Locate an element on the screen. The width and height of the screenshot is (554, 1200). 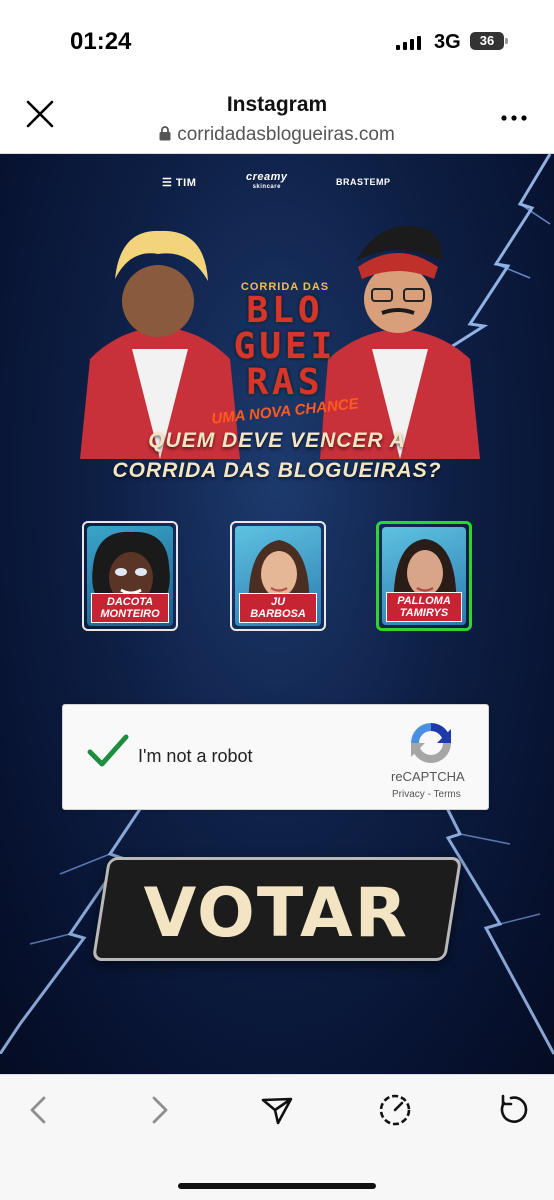
candidate-last-name: TAMIRYS is located at coordinates (424, 613).